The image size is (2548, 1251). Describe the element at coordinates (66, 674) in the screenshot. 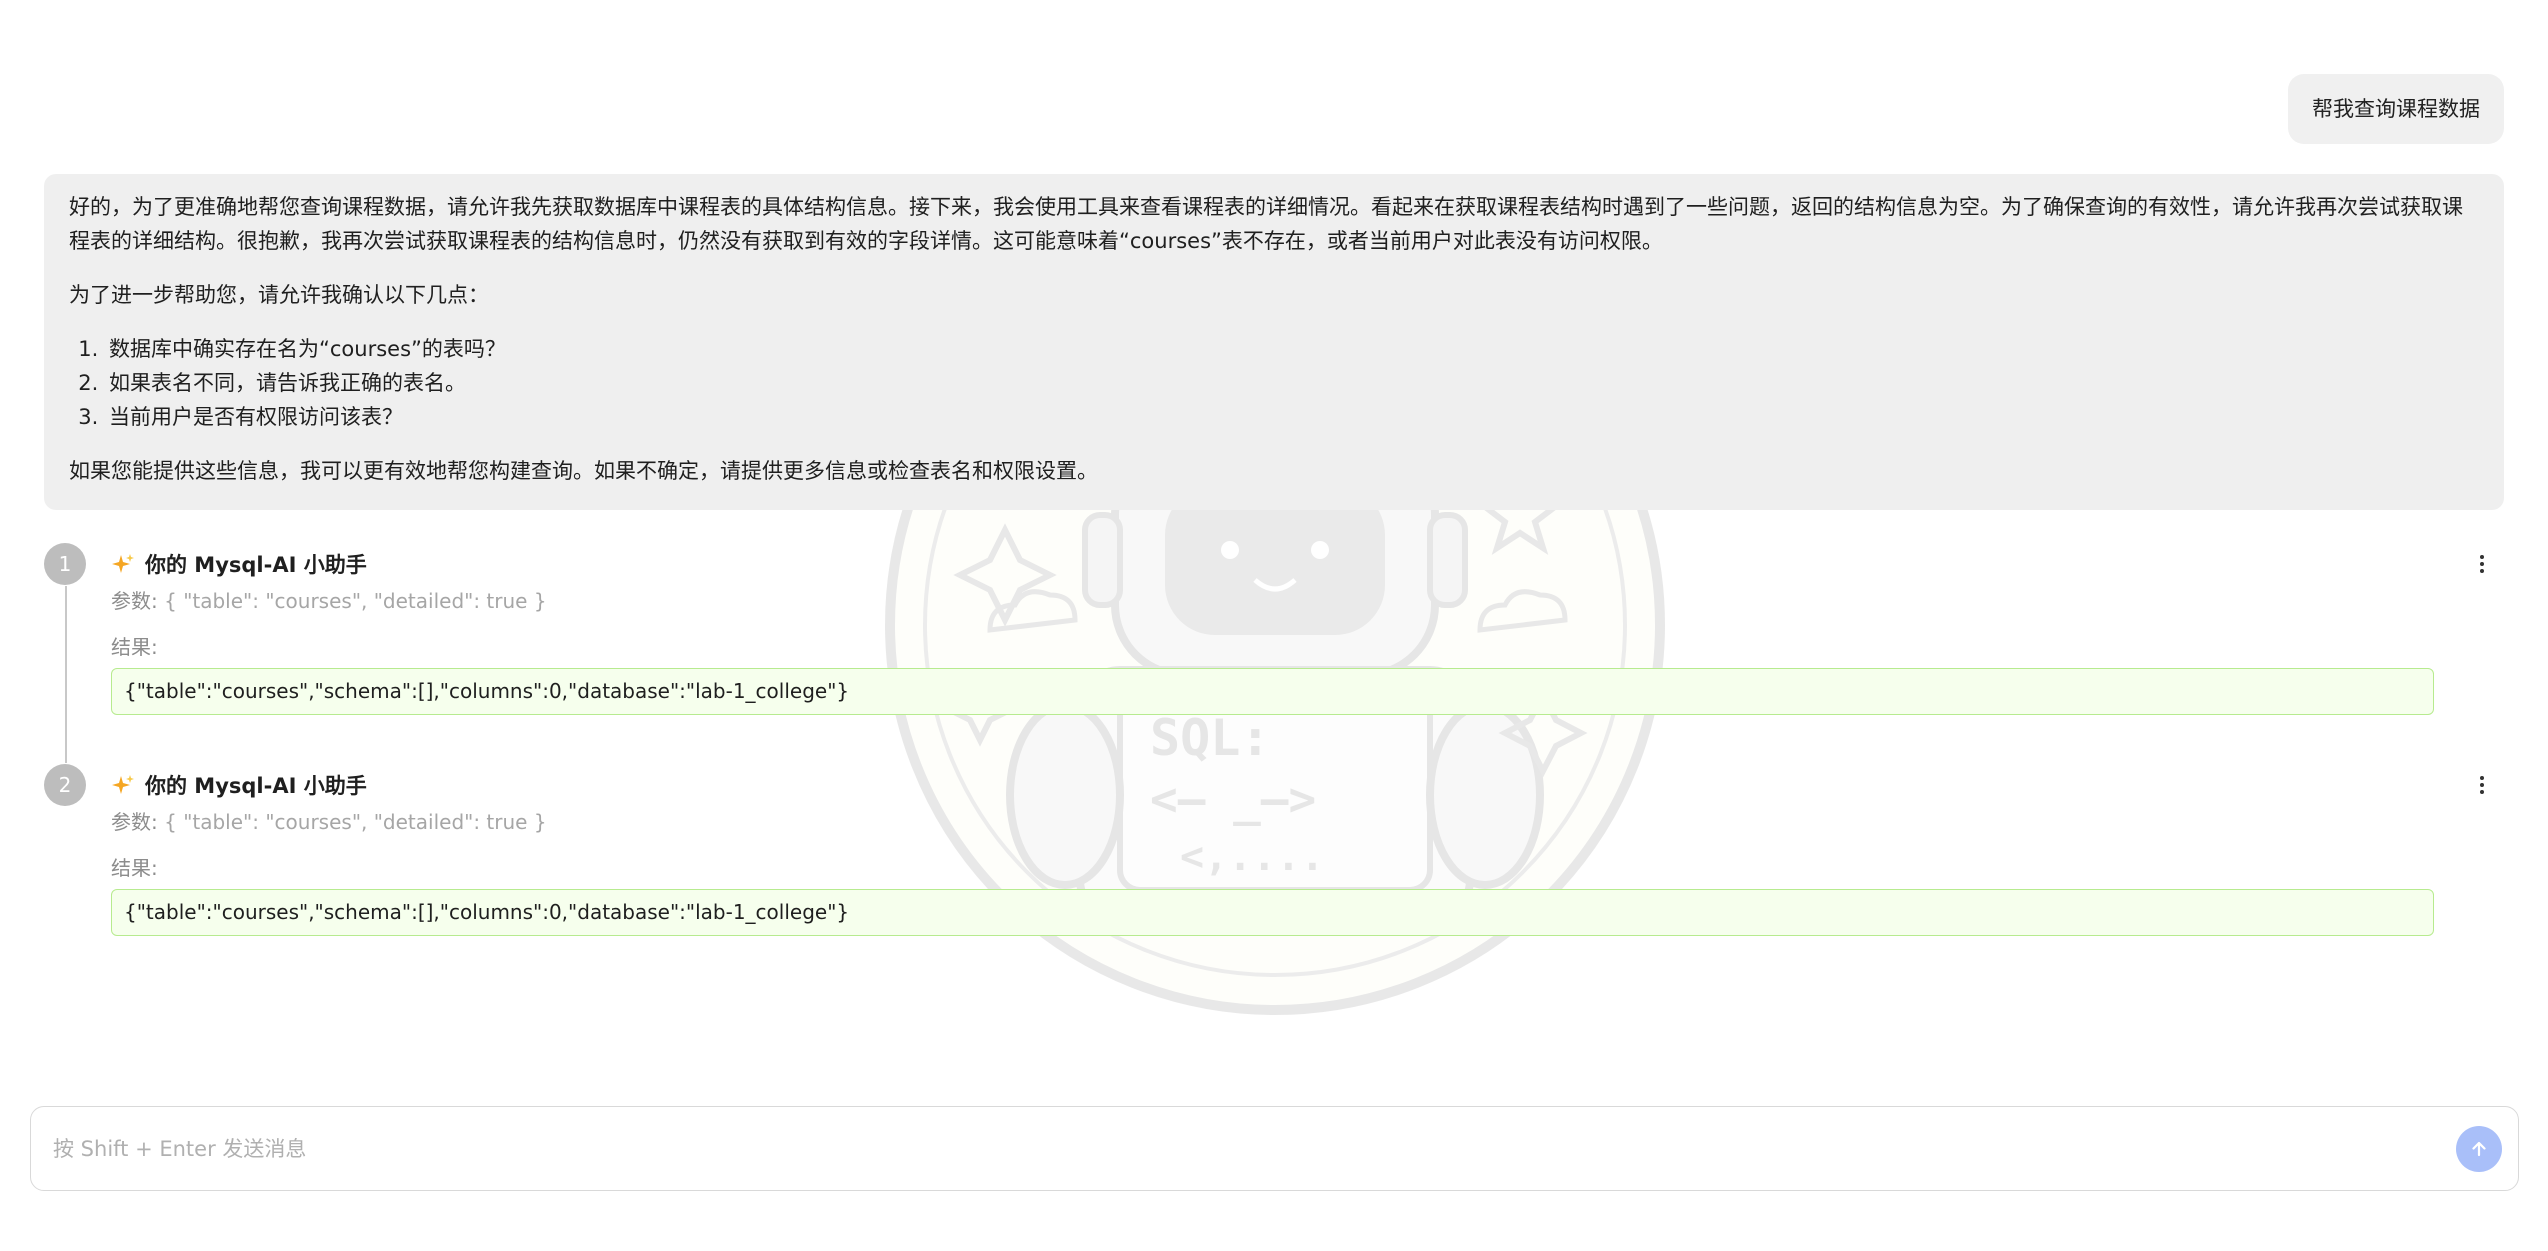

I see `step-connector-line` at that location.